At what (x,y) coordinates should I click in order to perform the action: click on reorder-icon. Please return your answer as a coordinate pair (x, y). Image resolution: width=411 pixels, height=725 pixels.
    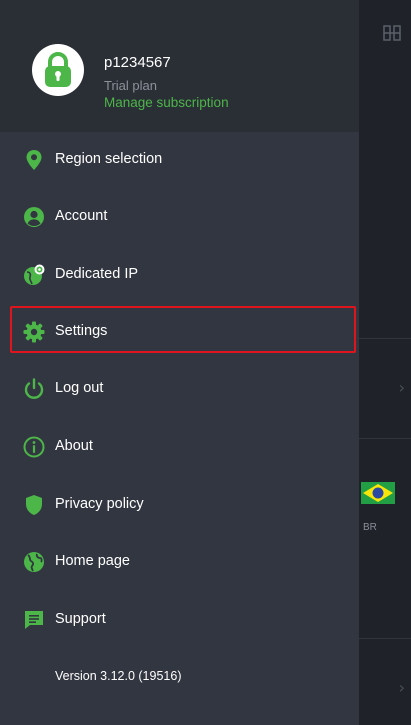
    Looking at the image, I should click on (392, 33).